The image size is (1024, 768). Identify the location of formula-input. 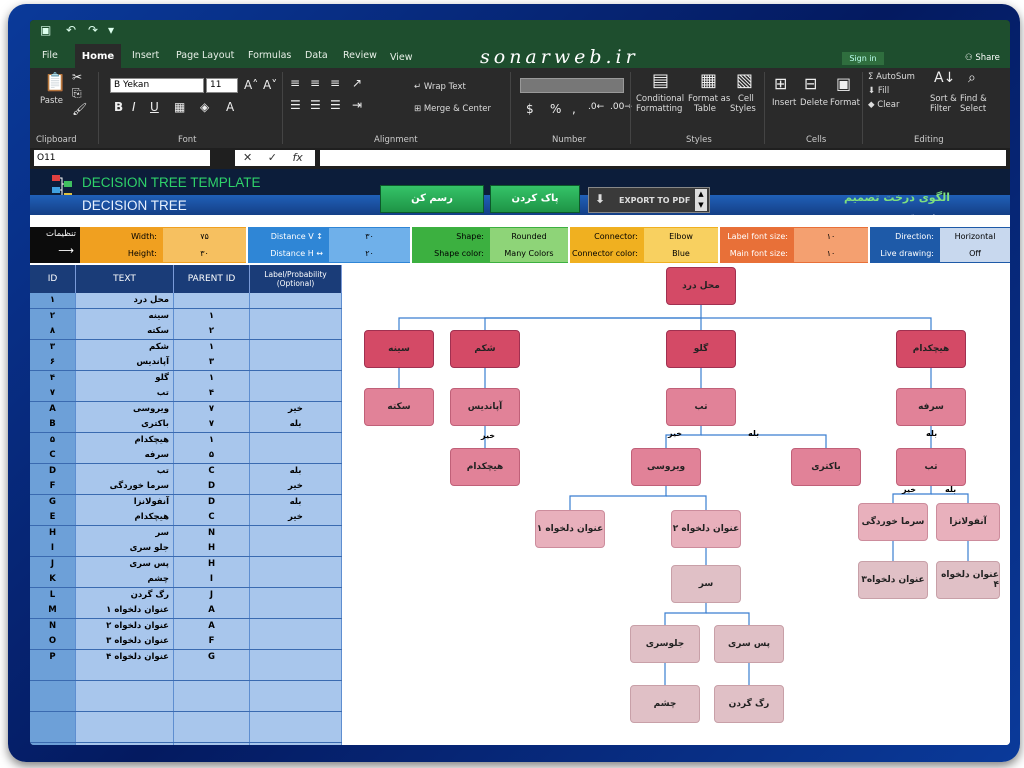
(663, 158).